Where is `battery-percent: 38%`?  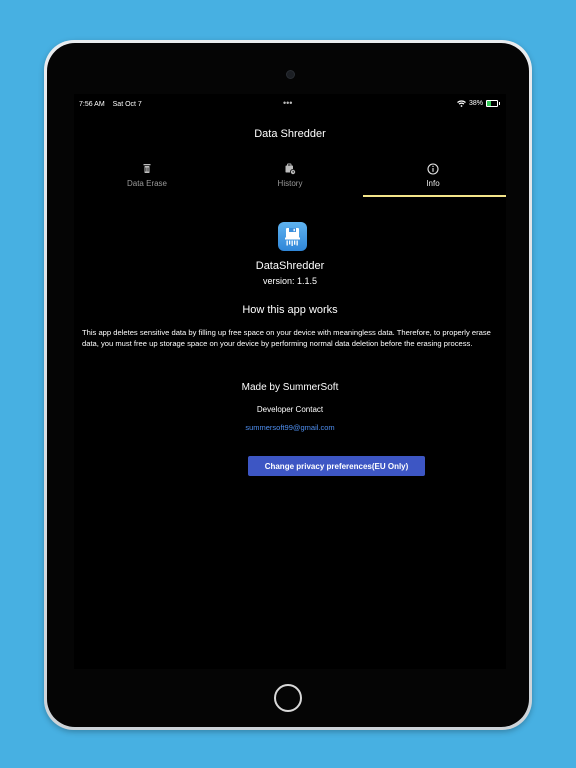 battery-percent: 38% is located at coordinates (475, 103).